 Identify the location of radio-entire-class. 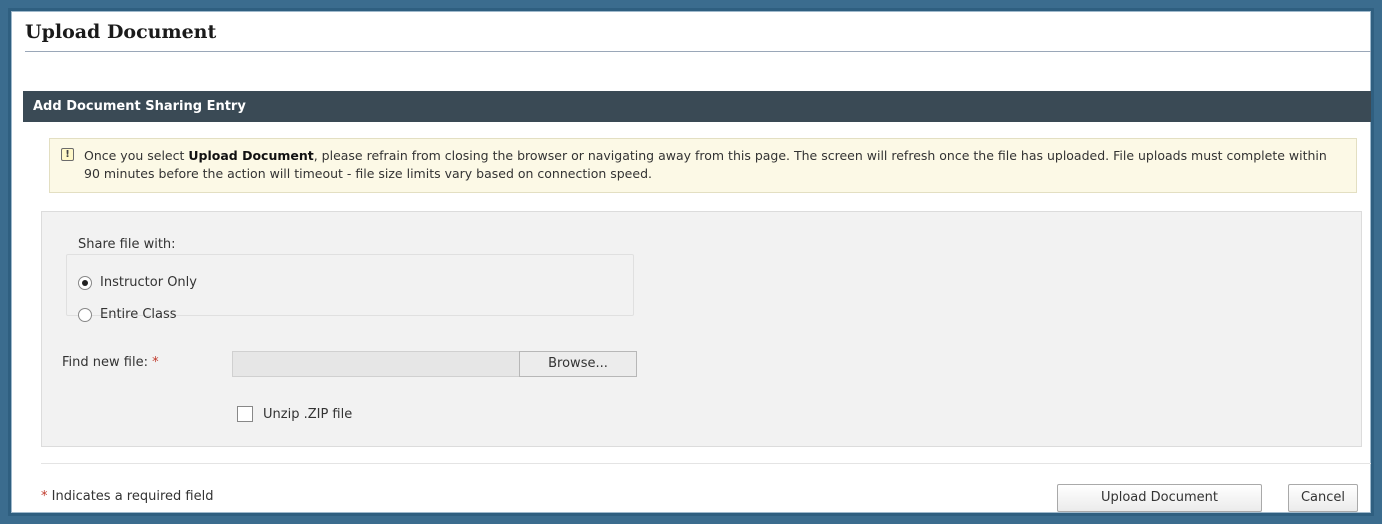
(85, 315).